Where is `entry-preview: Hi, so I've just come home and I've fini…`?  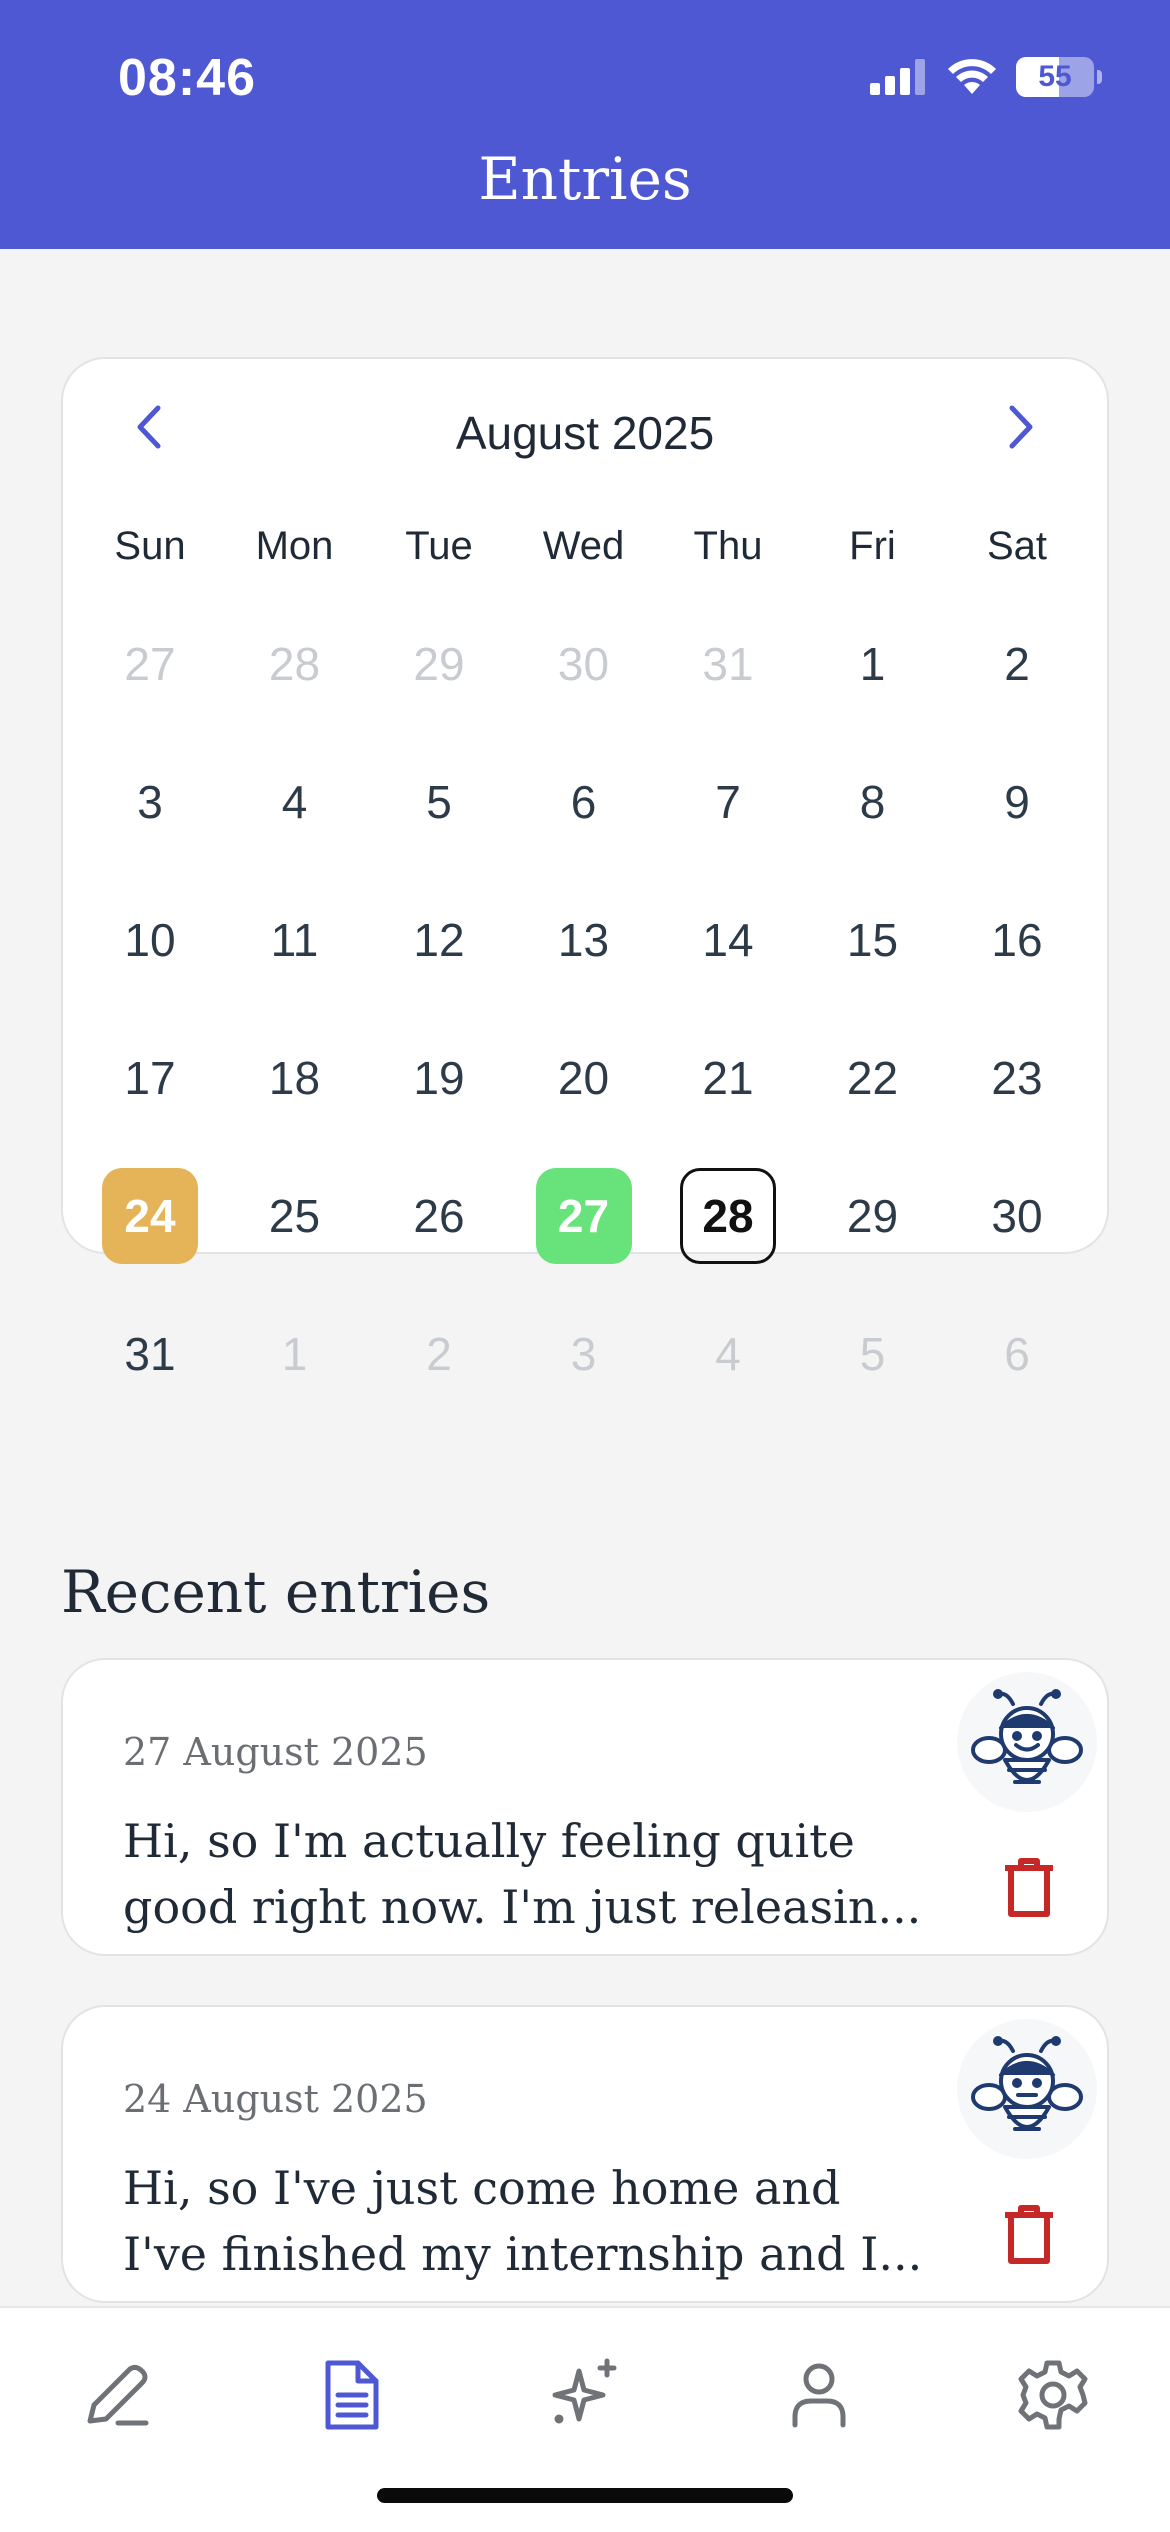 entry-preview: Hi, so I've just come home and I've fini… is located at coordinates (523, 2221).